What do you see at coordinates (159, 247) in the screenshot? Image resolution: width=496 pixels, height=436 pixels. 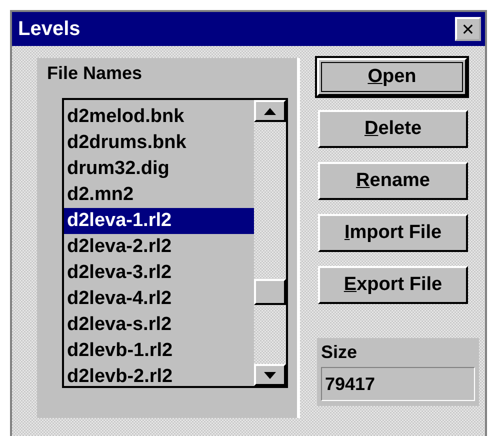 I see `file-item: d2leva-2.rl2` at bounding box center [159, 247].